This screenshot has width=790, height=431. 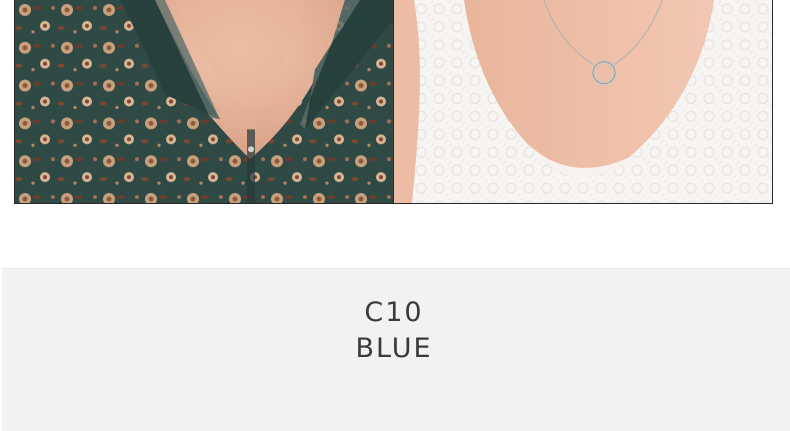 I want to click on variant-code: C10, so click(x=394, y=312).